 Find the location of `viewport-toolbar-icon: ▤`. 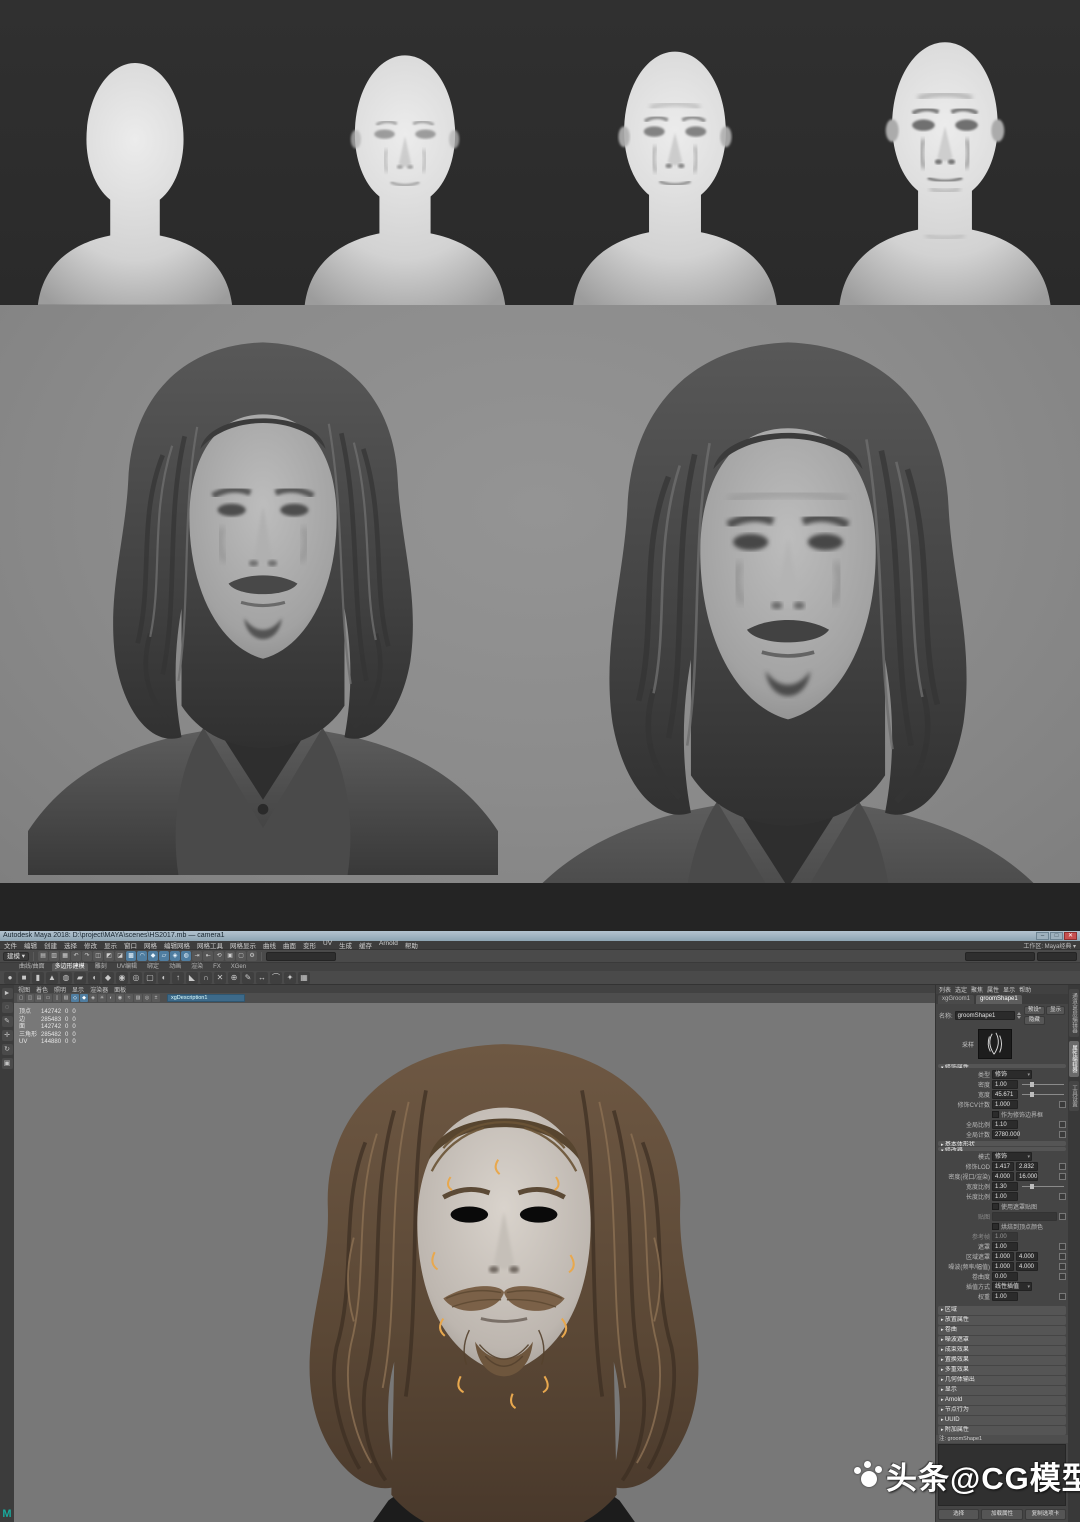

viewport-toolbar-icon: ▤ is located at coordinates (39, 998).